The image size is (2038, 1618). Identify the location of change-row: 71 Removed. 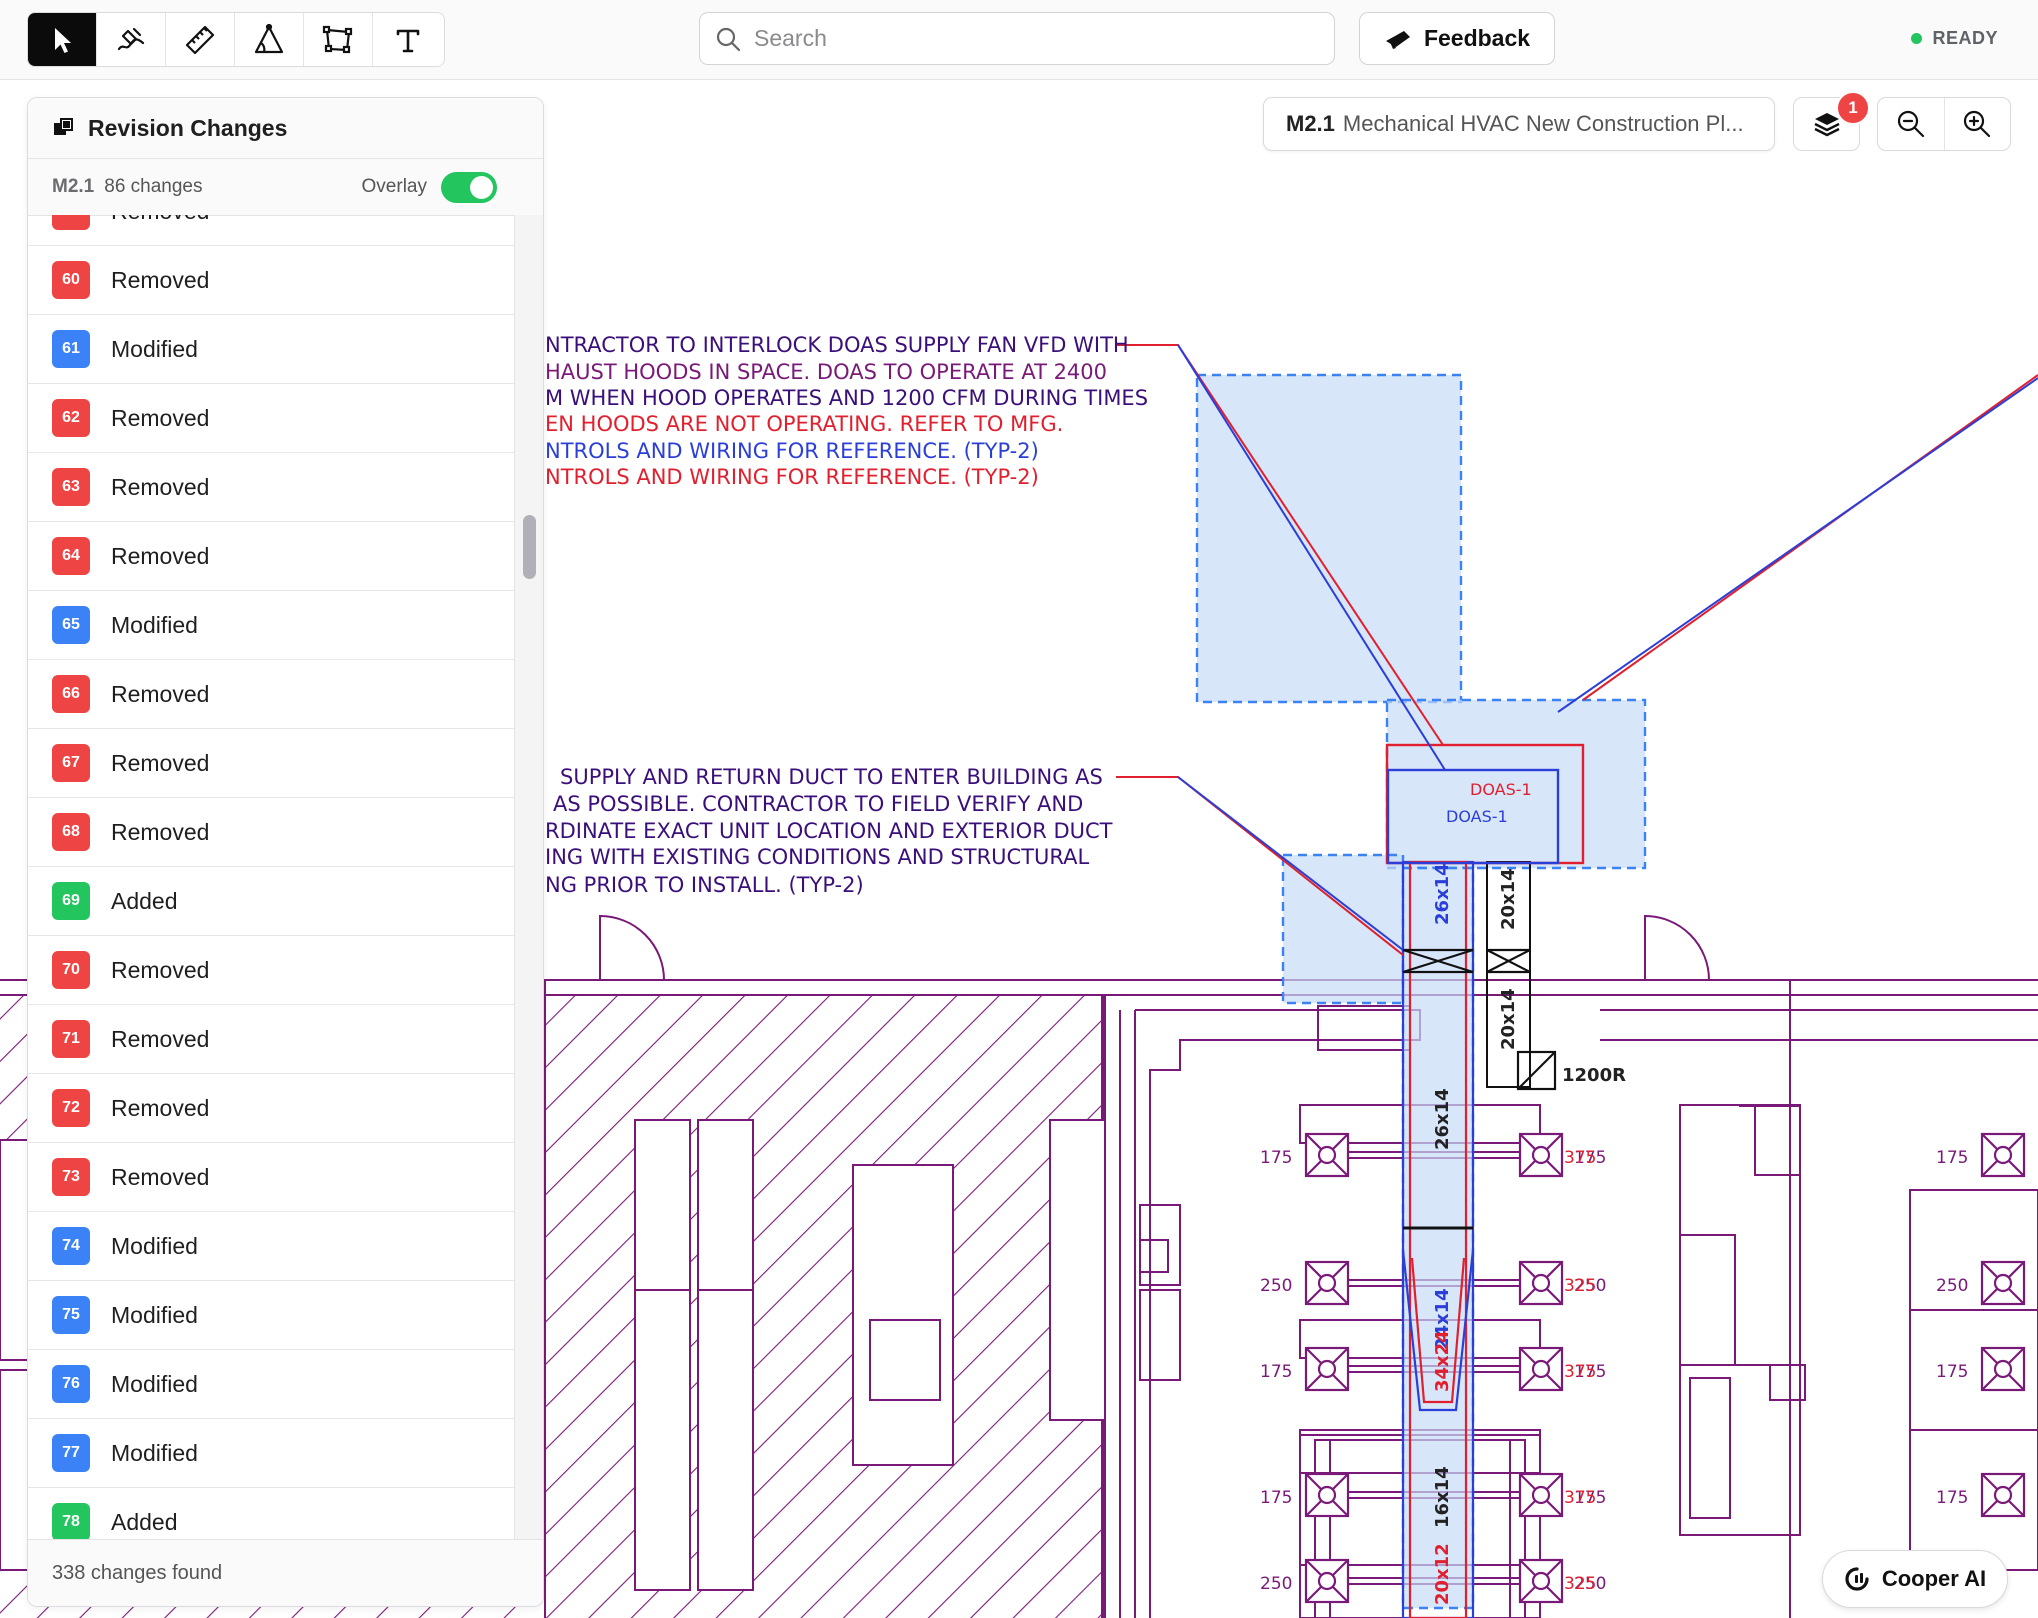
(271, 1039).